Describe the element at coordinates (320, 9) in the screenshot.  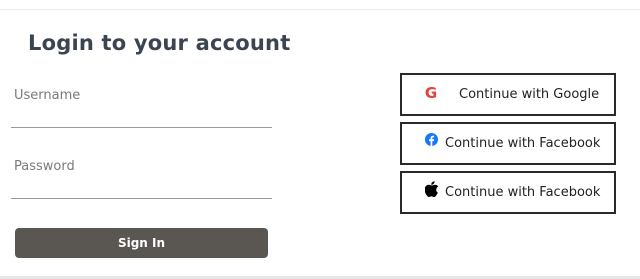
I see `top-divider` at that location.